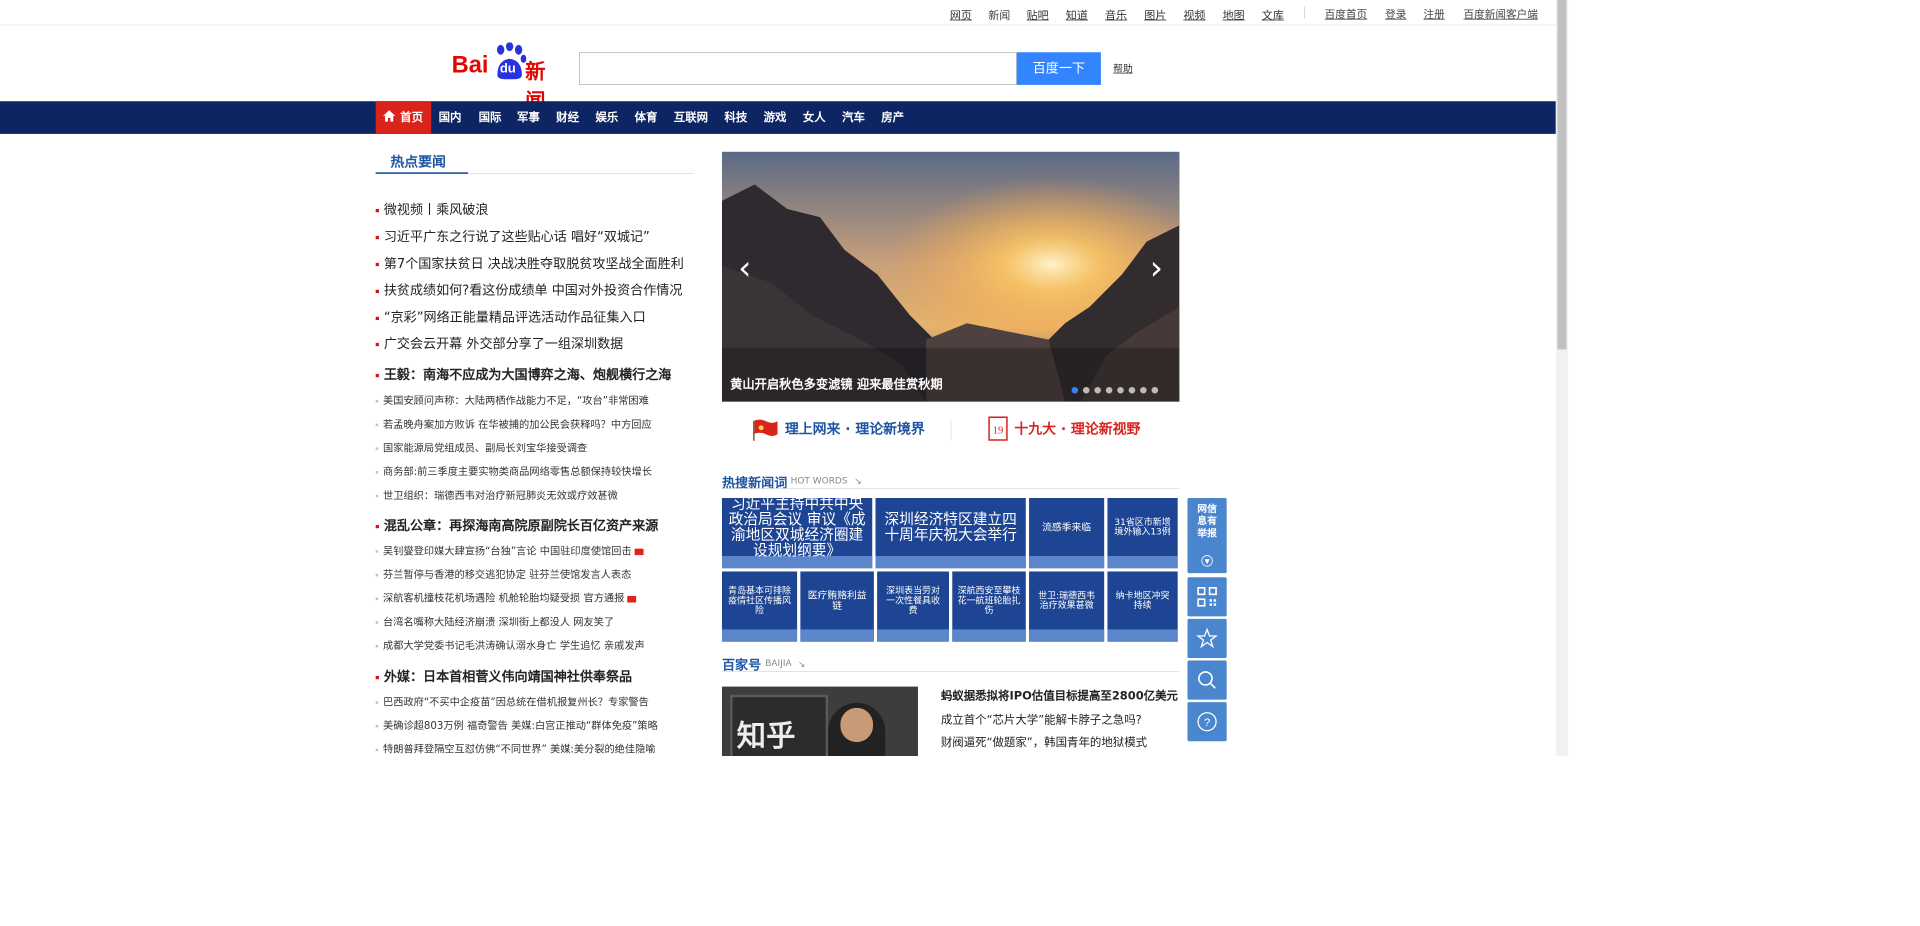 The height and width of the screenshot is (926, 1920). I want to click on top-link-baidu-home: 百度首页, so click(1346, 13).